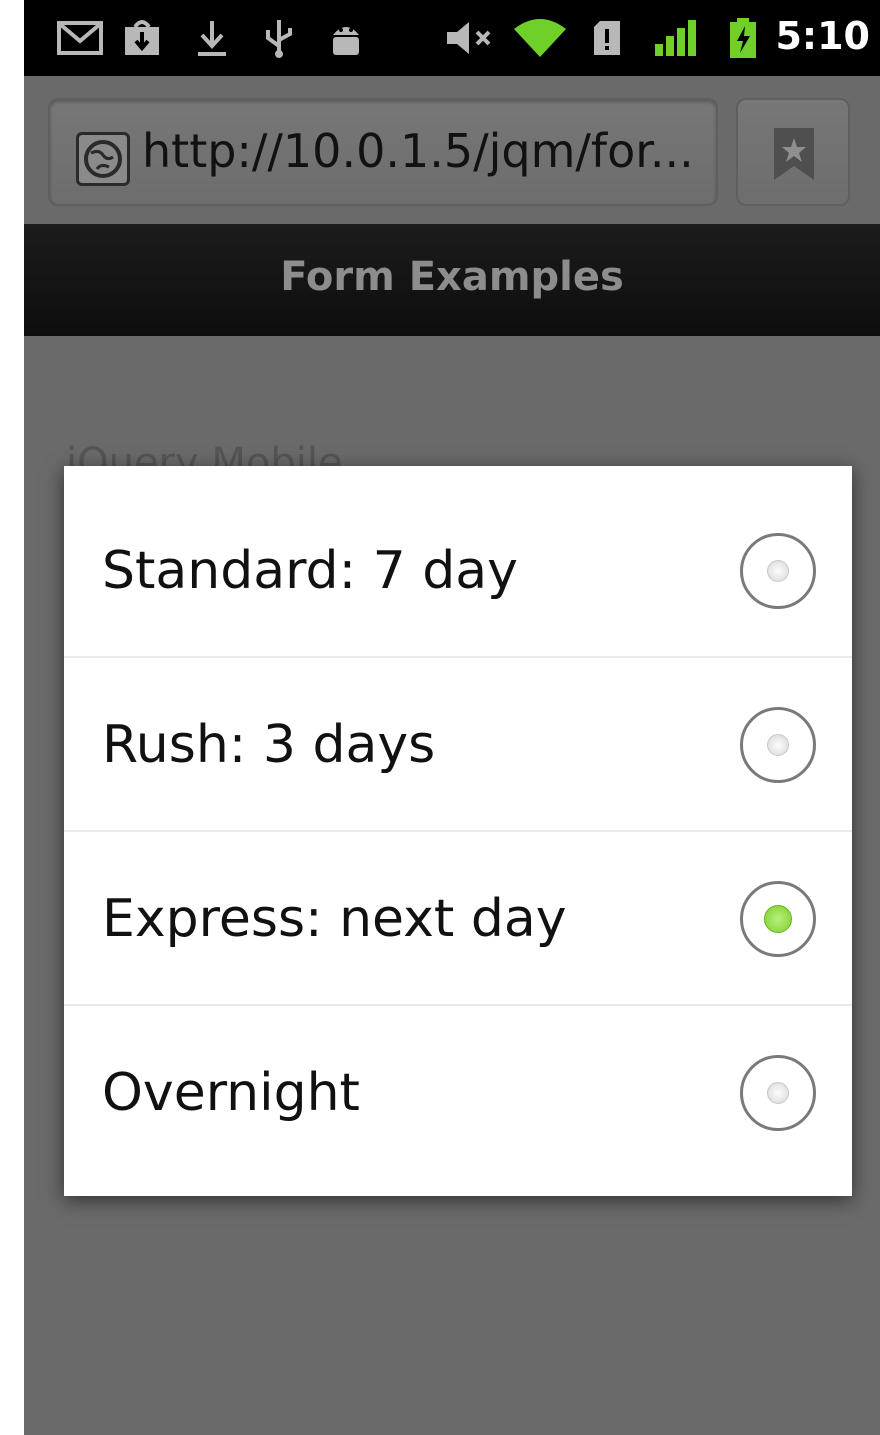 The width and height of the screenshot is (880, 1435). Describe the element at coordinates (310, 571) in the screenshot. I see `option-label: Standard: 7 day` at that location.